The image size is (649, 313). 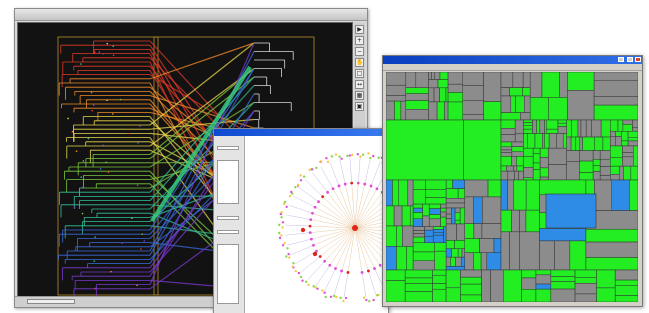 I want to click on pan-icon: ✋, so click(x=359, y=62).